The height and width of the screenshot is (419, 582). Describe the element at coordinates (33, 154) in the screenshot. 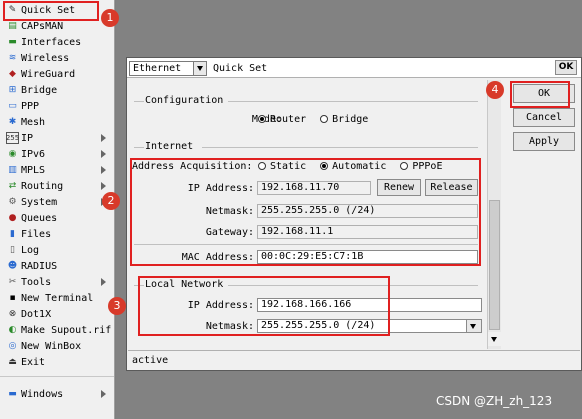

I see `sidebar-item-label: IPv6` at that location.